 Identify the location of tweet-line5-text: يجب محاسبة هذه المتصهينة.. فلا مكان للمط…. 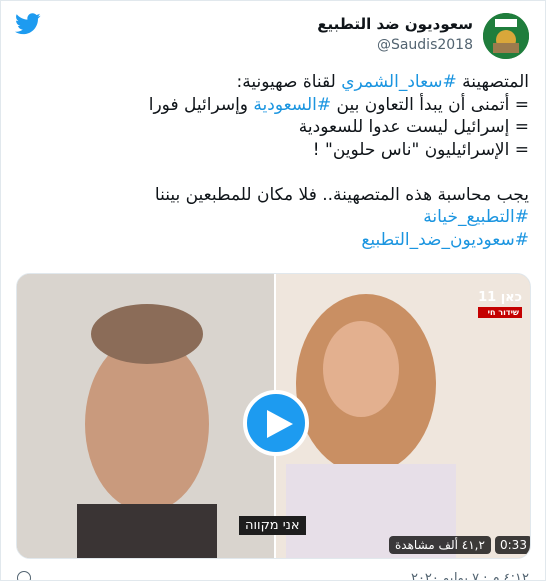
(341, 194).